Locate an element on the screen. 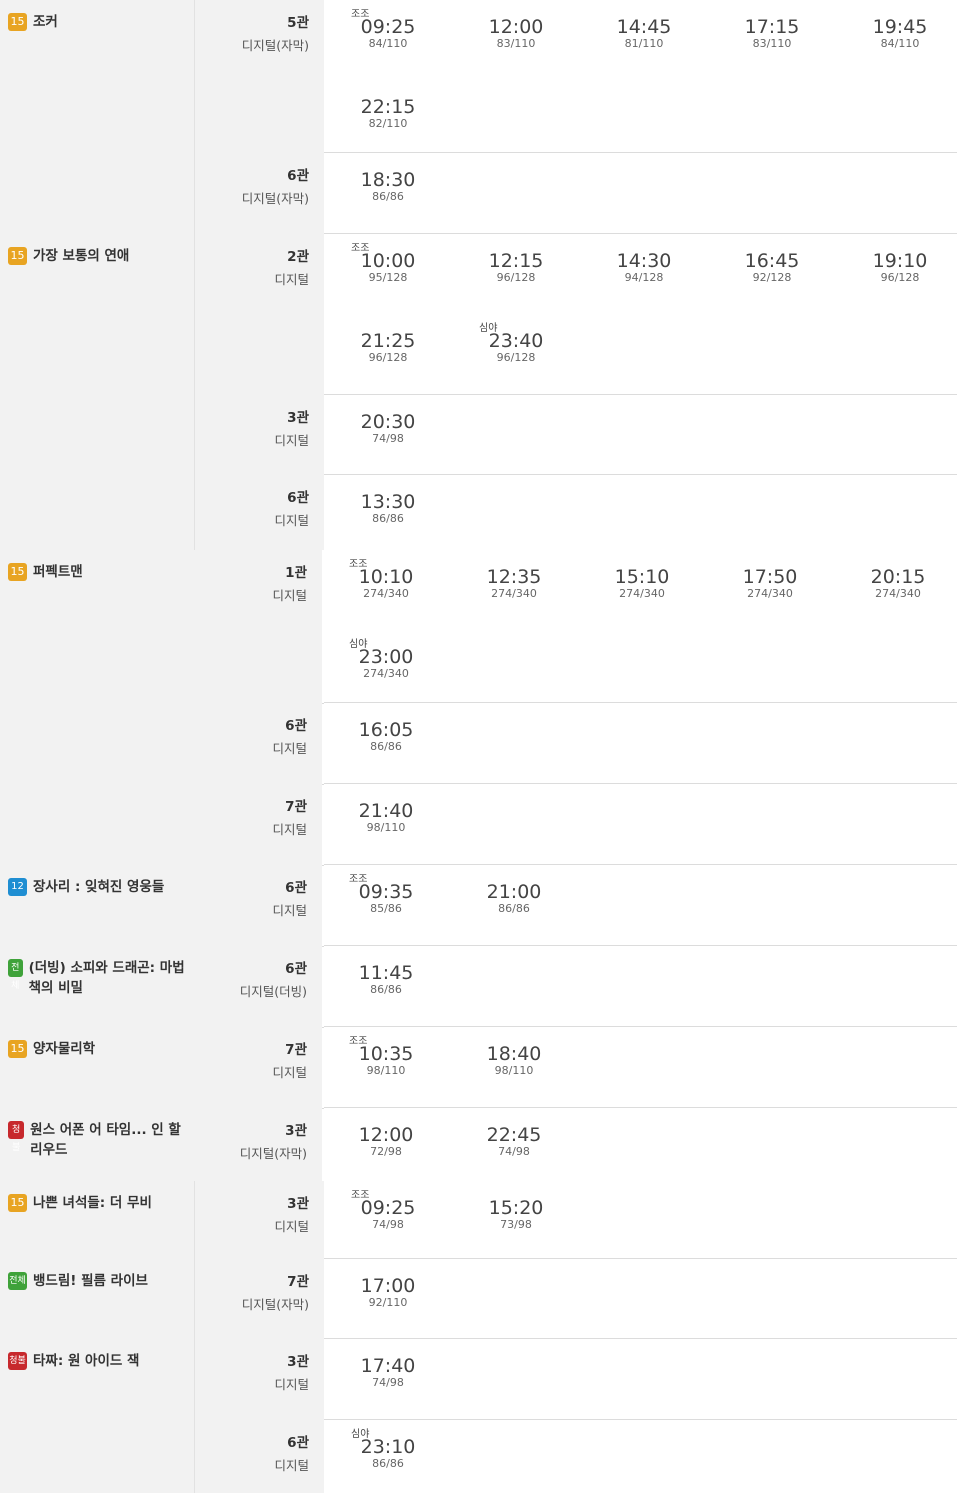  movie-title: 12 장사리 : 잊혀진 영웅들 is located at coordinates (99, 887).